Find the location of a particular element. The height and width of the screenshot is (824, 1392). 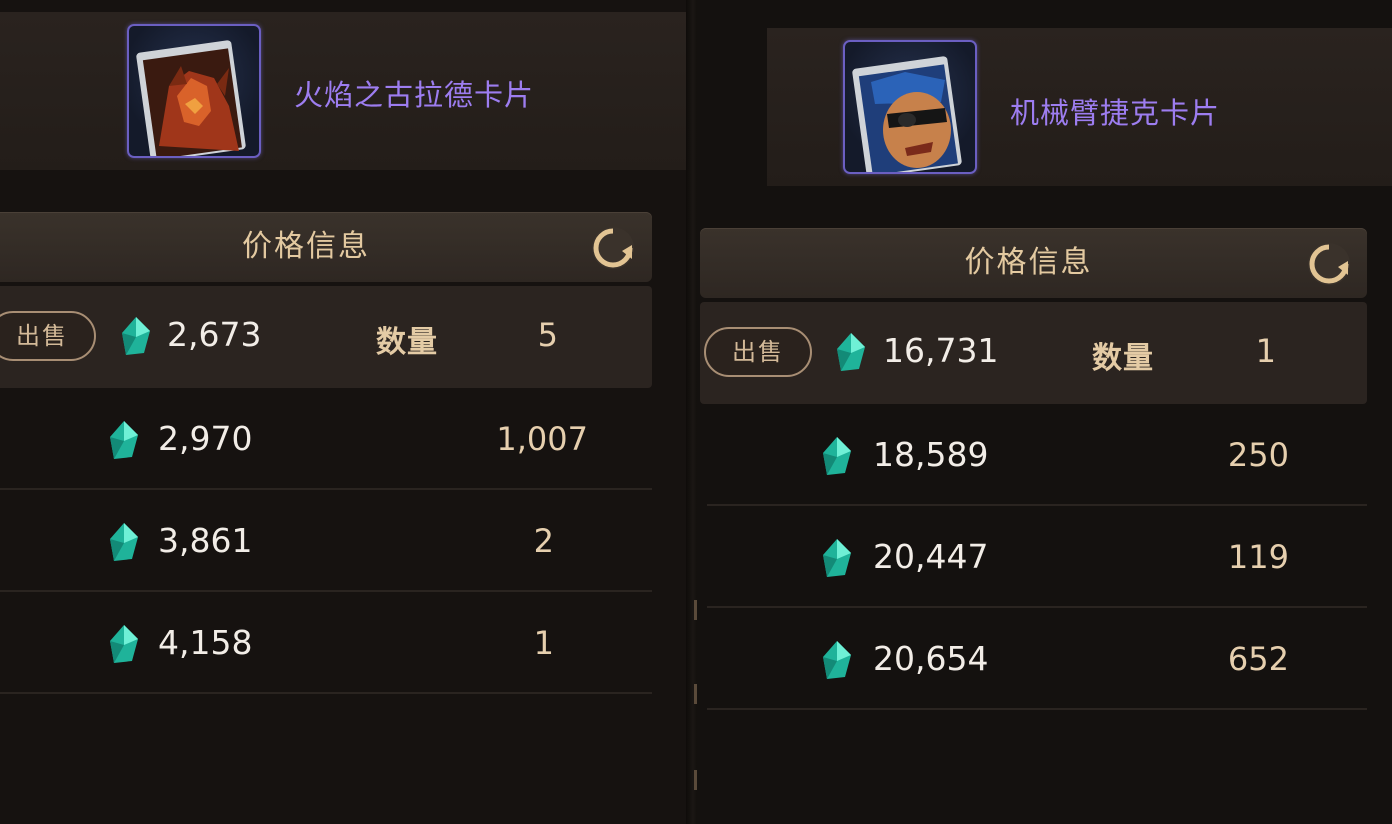

card-name: 机械臂捷克卡片 is located at coordinates (1115, 113).